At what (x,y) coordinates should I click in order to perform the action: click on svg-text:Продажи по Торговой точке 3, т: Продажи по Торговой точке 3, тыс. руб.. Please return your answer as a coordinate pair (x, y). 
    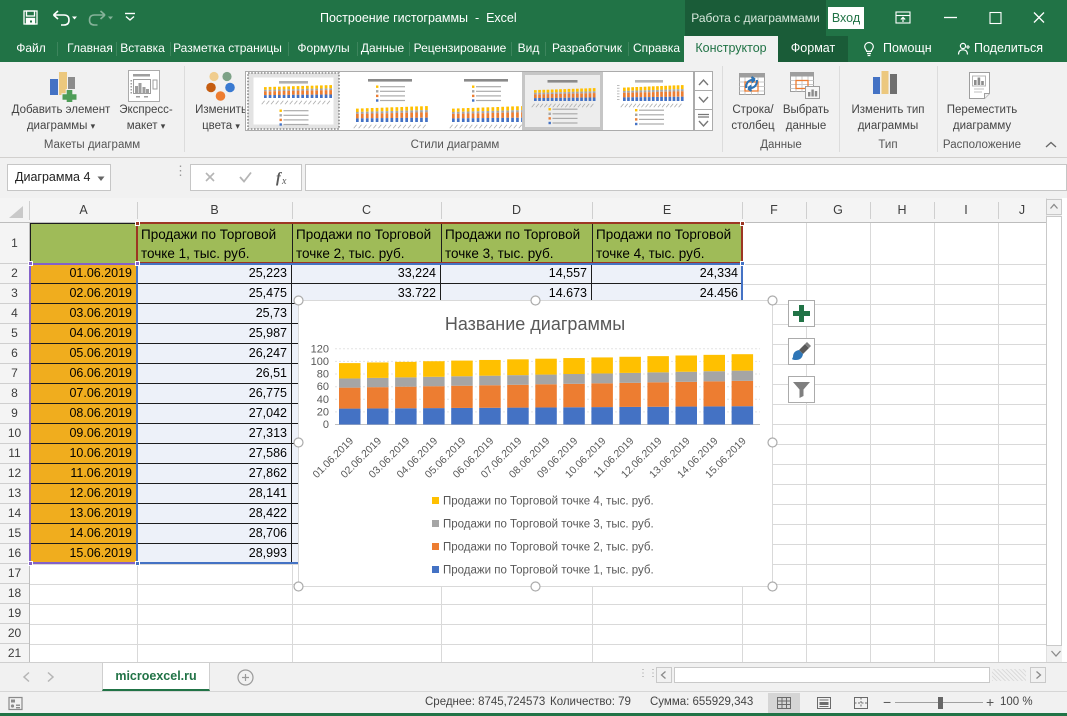
    Looking at the image, I should click on (548, 525).